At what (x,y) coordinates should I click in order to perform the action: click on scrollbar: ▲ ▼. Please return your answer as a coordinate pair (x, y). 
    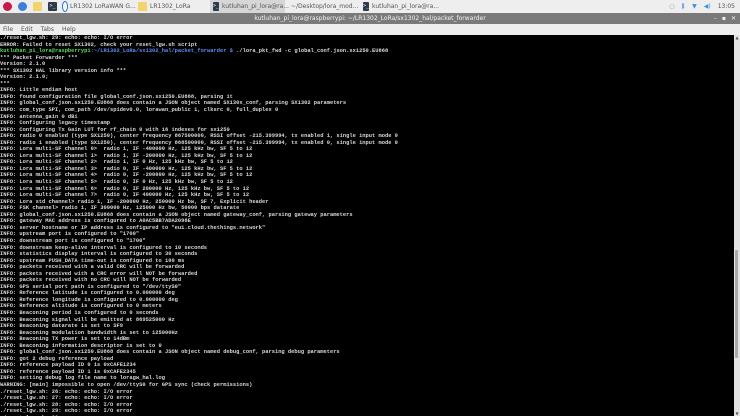
    Looking at the image, I should click on (737, 225).